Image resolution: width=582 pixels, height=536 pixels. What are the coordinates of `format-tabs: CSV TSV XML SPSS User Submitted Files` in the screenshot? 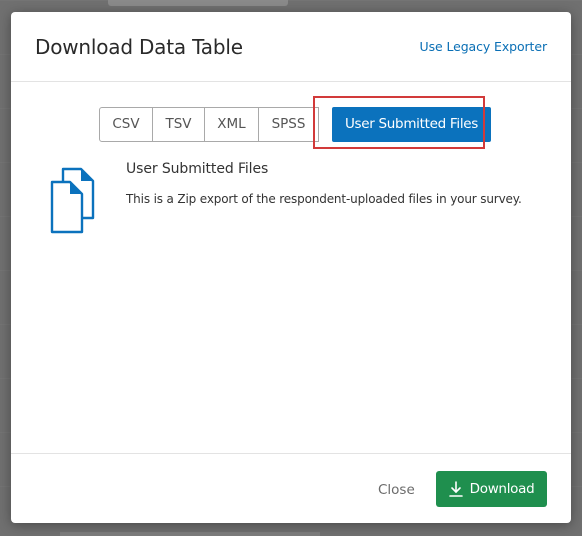 It's located at (295, 124).